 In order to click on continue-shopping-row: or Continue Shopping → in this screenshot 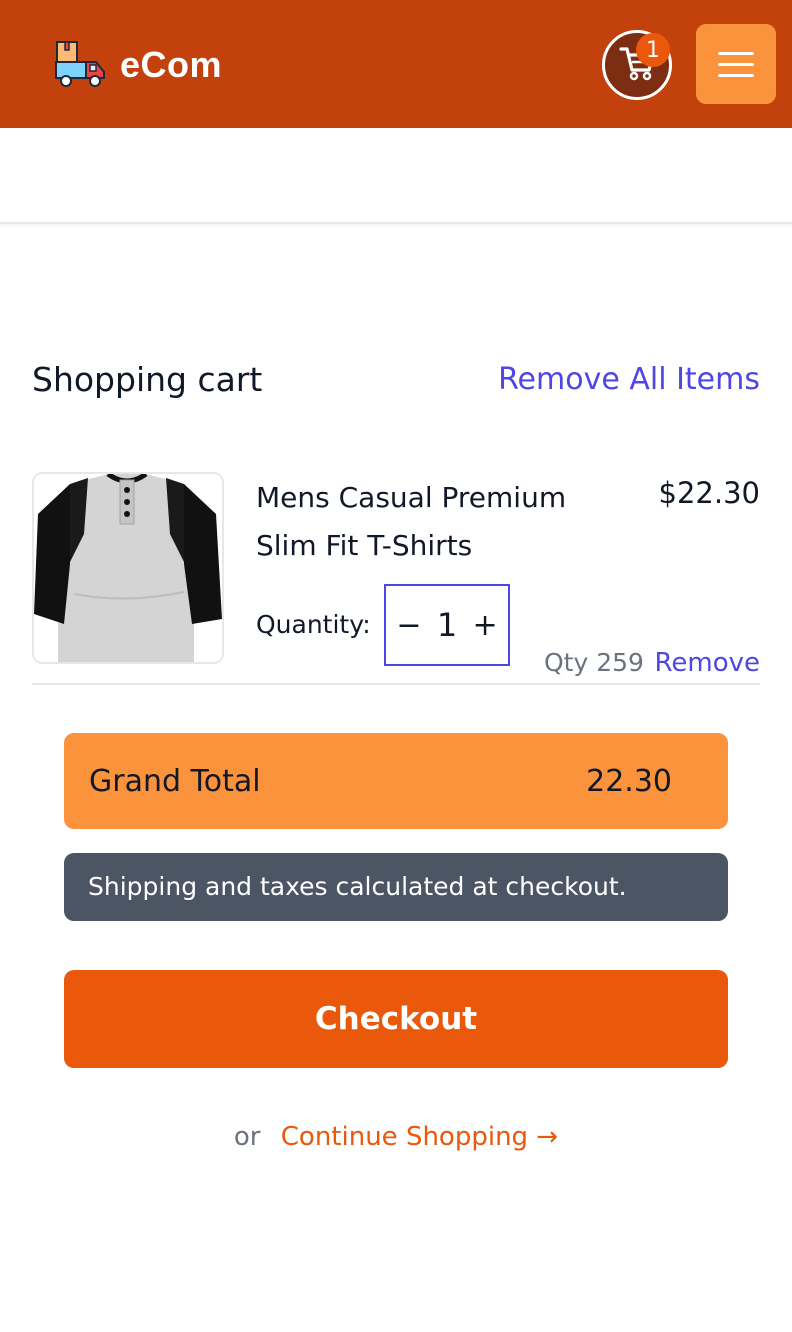, I will do `click(396, 1137)`.